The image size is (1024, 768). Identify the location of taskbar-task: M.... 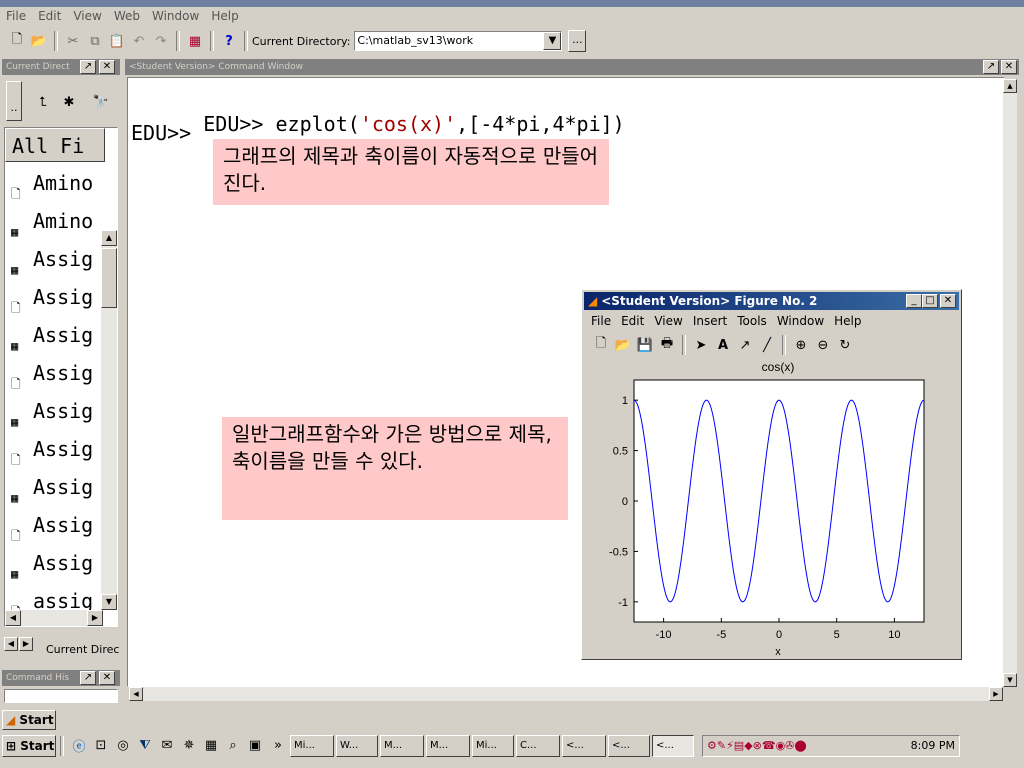
(448, 745).